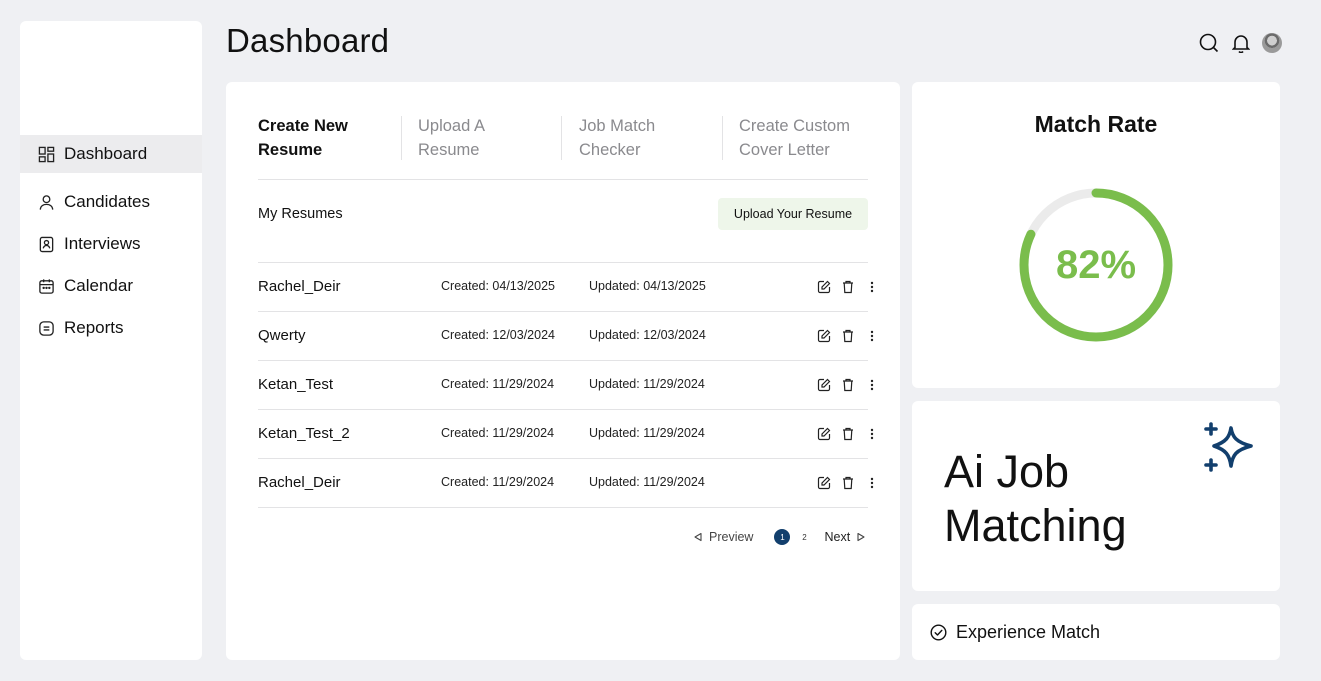 The height and width of the screenshot is (681, 1321). Describe the element at coordinates (647, 286) in the screenshot. I see `updated-date: Updated: 04/13/2025` at that location.